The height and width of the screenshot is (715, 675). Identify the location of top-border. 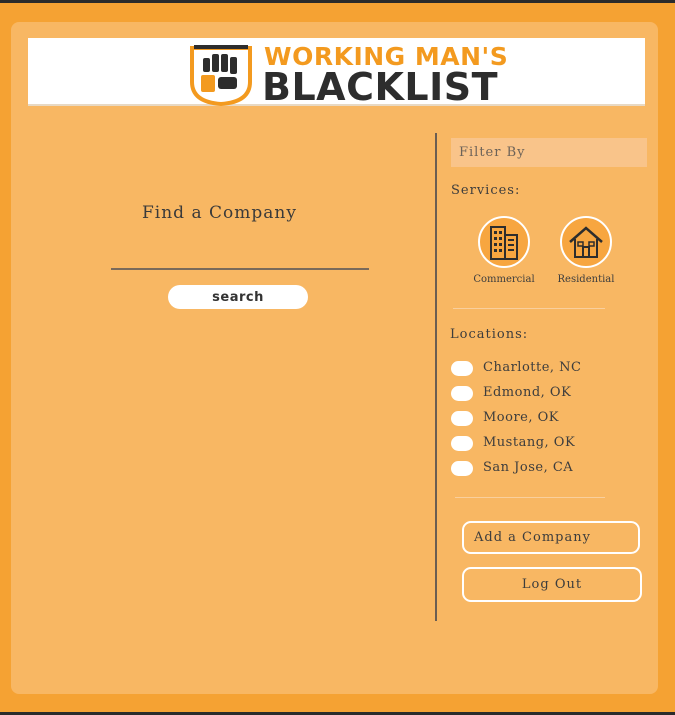
(337, 1).